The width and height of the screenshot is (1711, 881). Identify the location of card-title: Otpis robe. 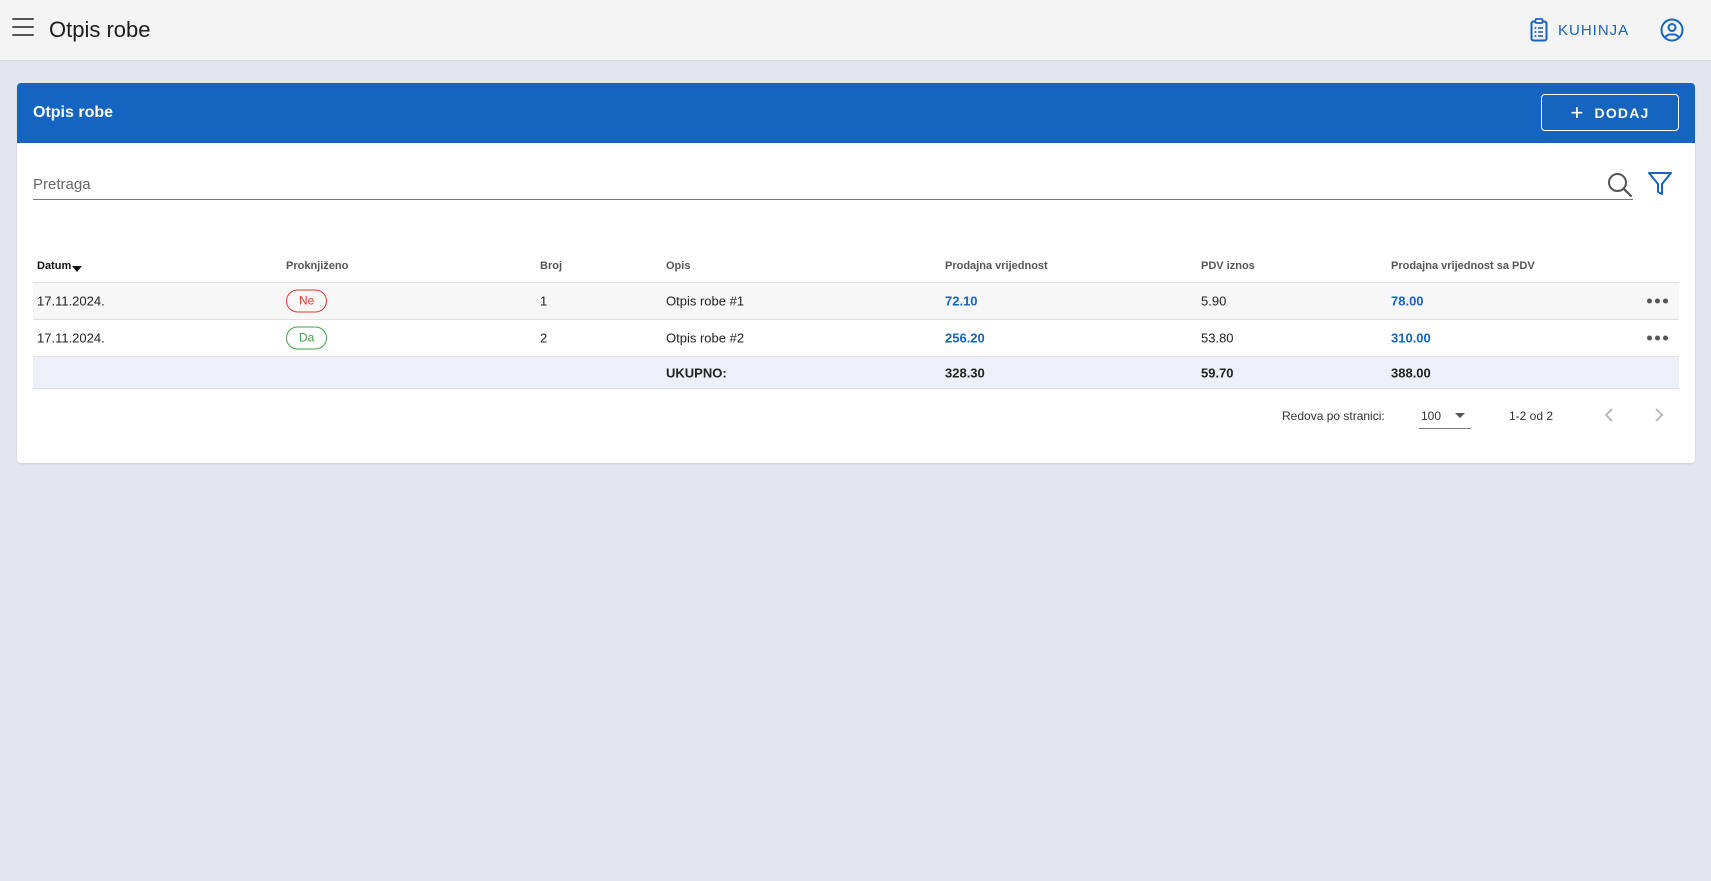
(73, 112).